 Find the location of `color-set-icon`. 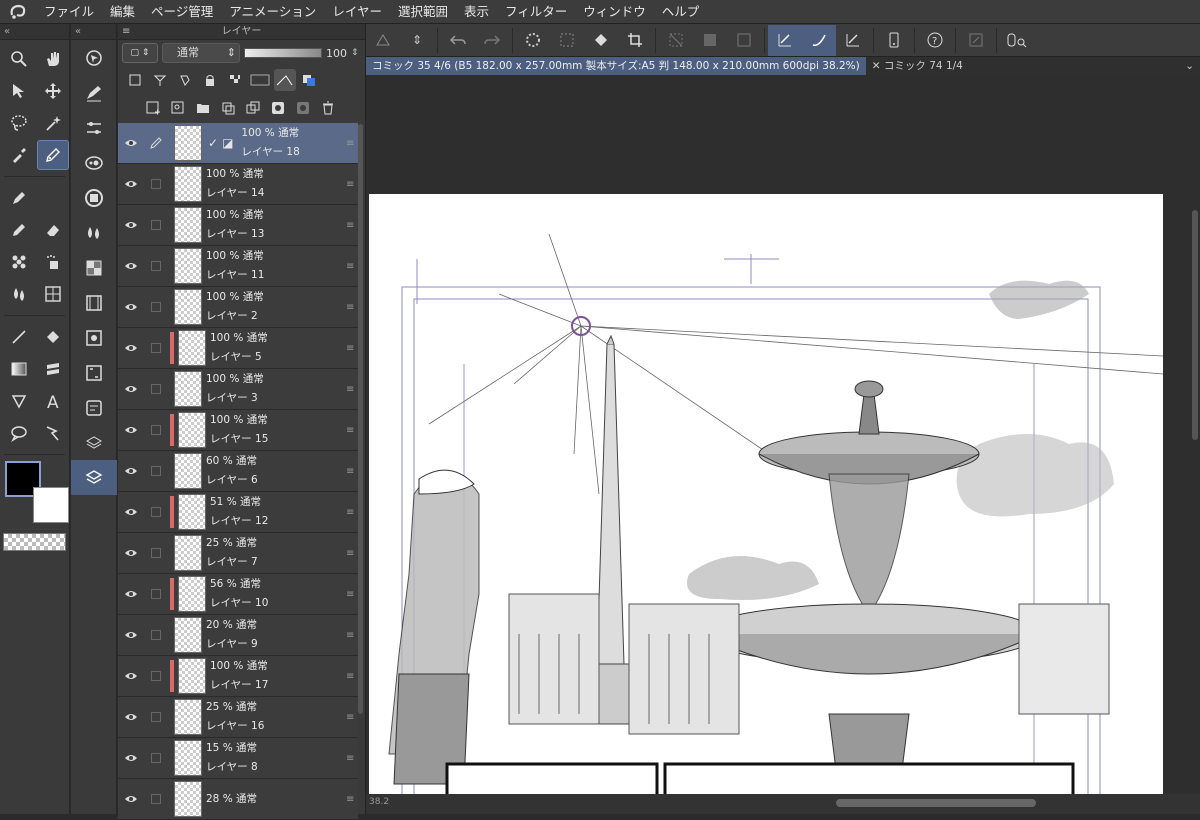

color-set-icon is located at coordinates (94, 232).